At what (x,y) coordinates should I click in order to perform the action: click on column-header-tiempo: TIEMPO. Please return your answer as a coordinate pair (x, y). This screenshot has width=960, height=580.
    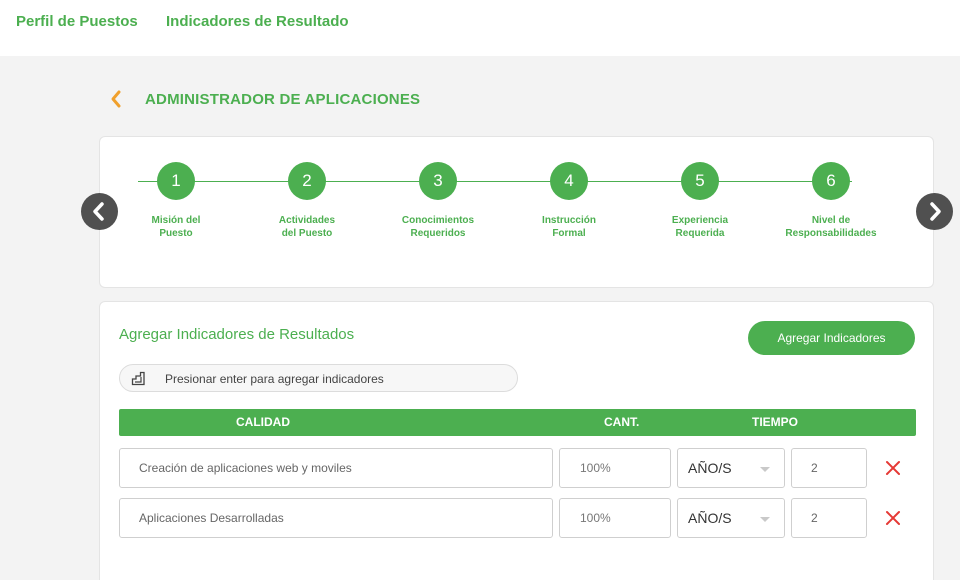
    Looking at the image, I should click on (775, 422).